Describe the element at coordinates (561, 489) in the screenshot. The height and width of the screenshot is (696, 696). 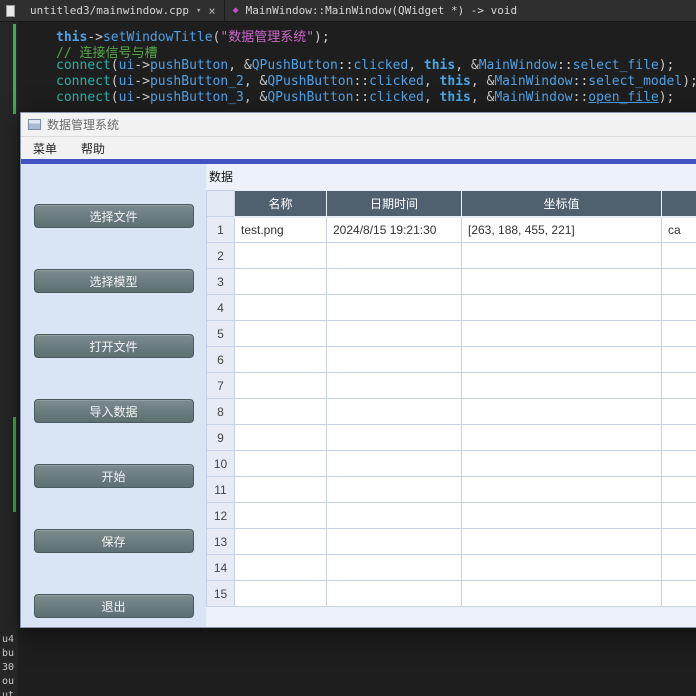
I see `table-cell-r11-c3` at that location.